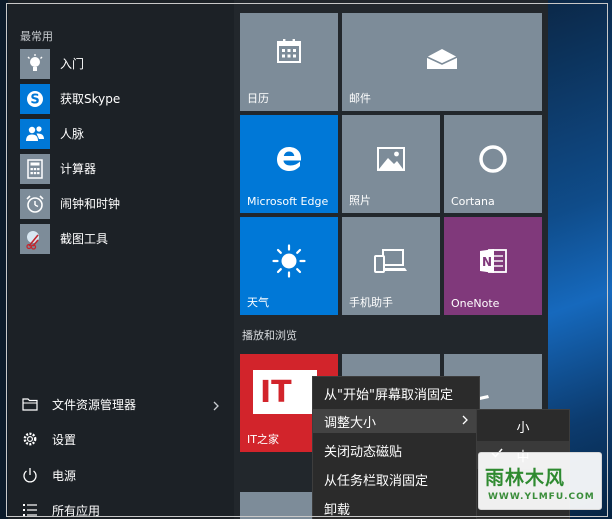 Image resolution: width=612 pixels, height=519 pixels. Describe the element at coordinates (269, 335) in the screenshot. I see `tile-group-label: 播放和浏览` at that location.